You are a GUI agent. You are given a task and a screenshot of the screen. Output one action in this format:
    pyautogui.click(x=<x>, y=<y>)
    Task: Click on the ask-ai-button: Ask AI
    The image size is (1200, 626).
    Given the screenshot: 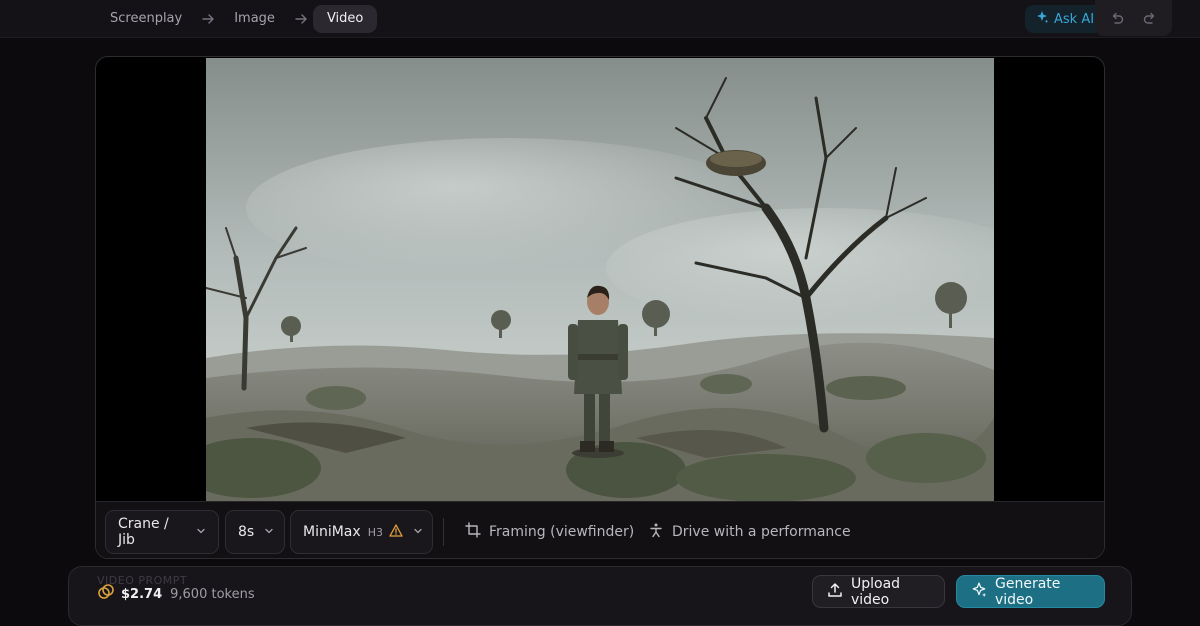 What is the action you would take?
    pyautogui.click(x=1065, y=19)
    